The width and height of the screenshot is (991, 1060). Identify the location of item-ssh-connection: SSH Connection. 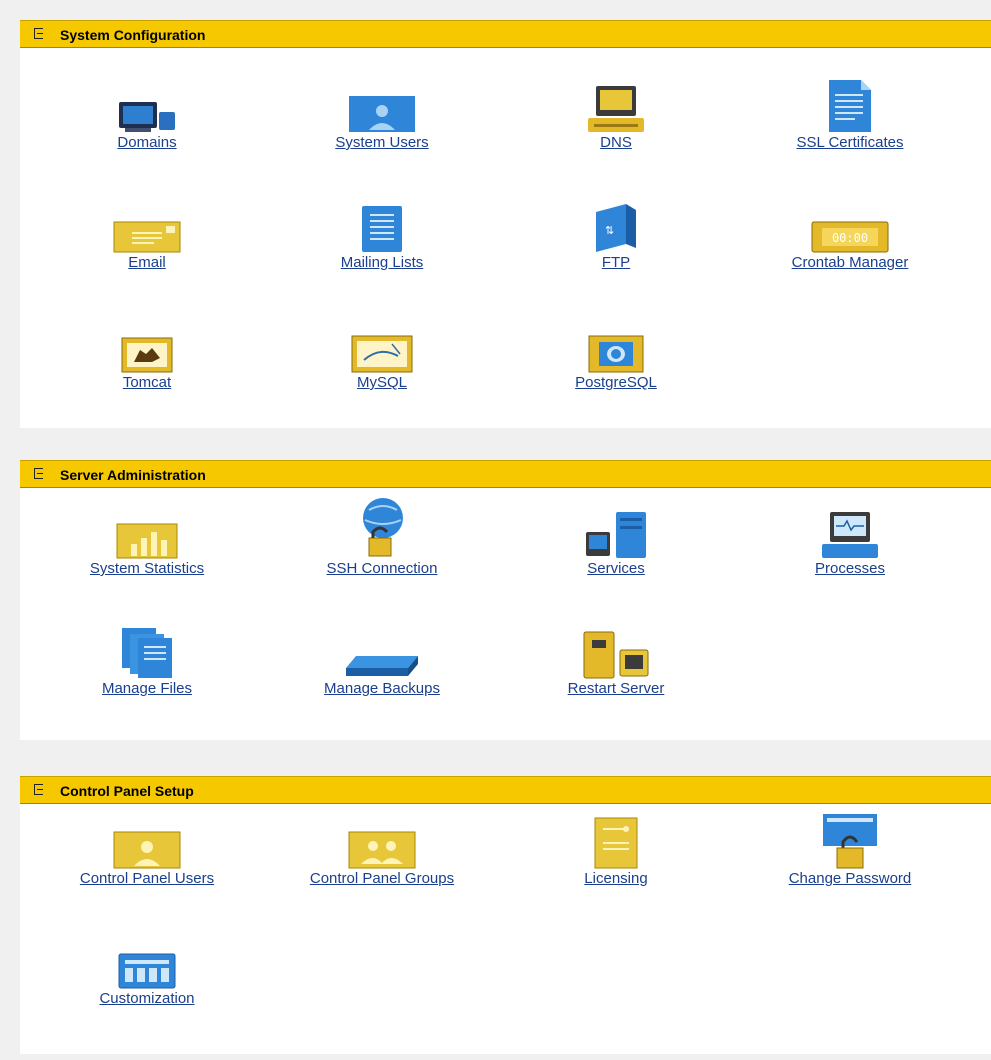
(382, 541).